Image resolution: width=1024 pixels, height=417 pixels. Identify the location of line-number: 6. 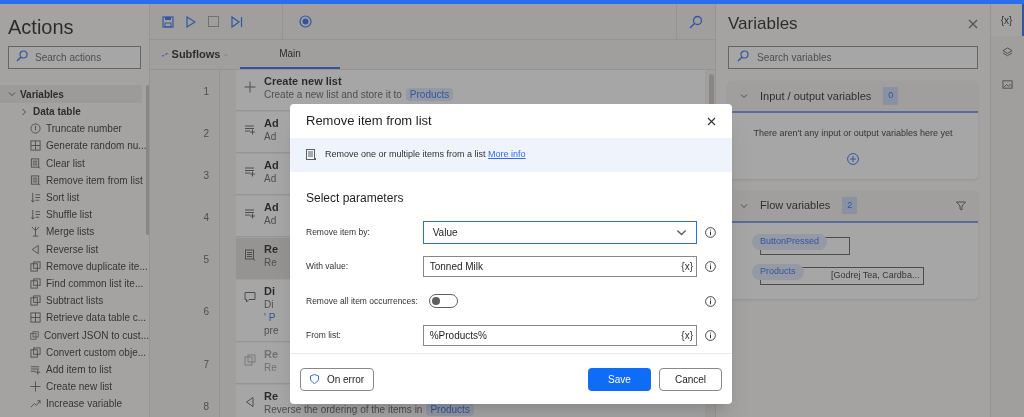
(206, 312).